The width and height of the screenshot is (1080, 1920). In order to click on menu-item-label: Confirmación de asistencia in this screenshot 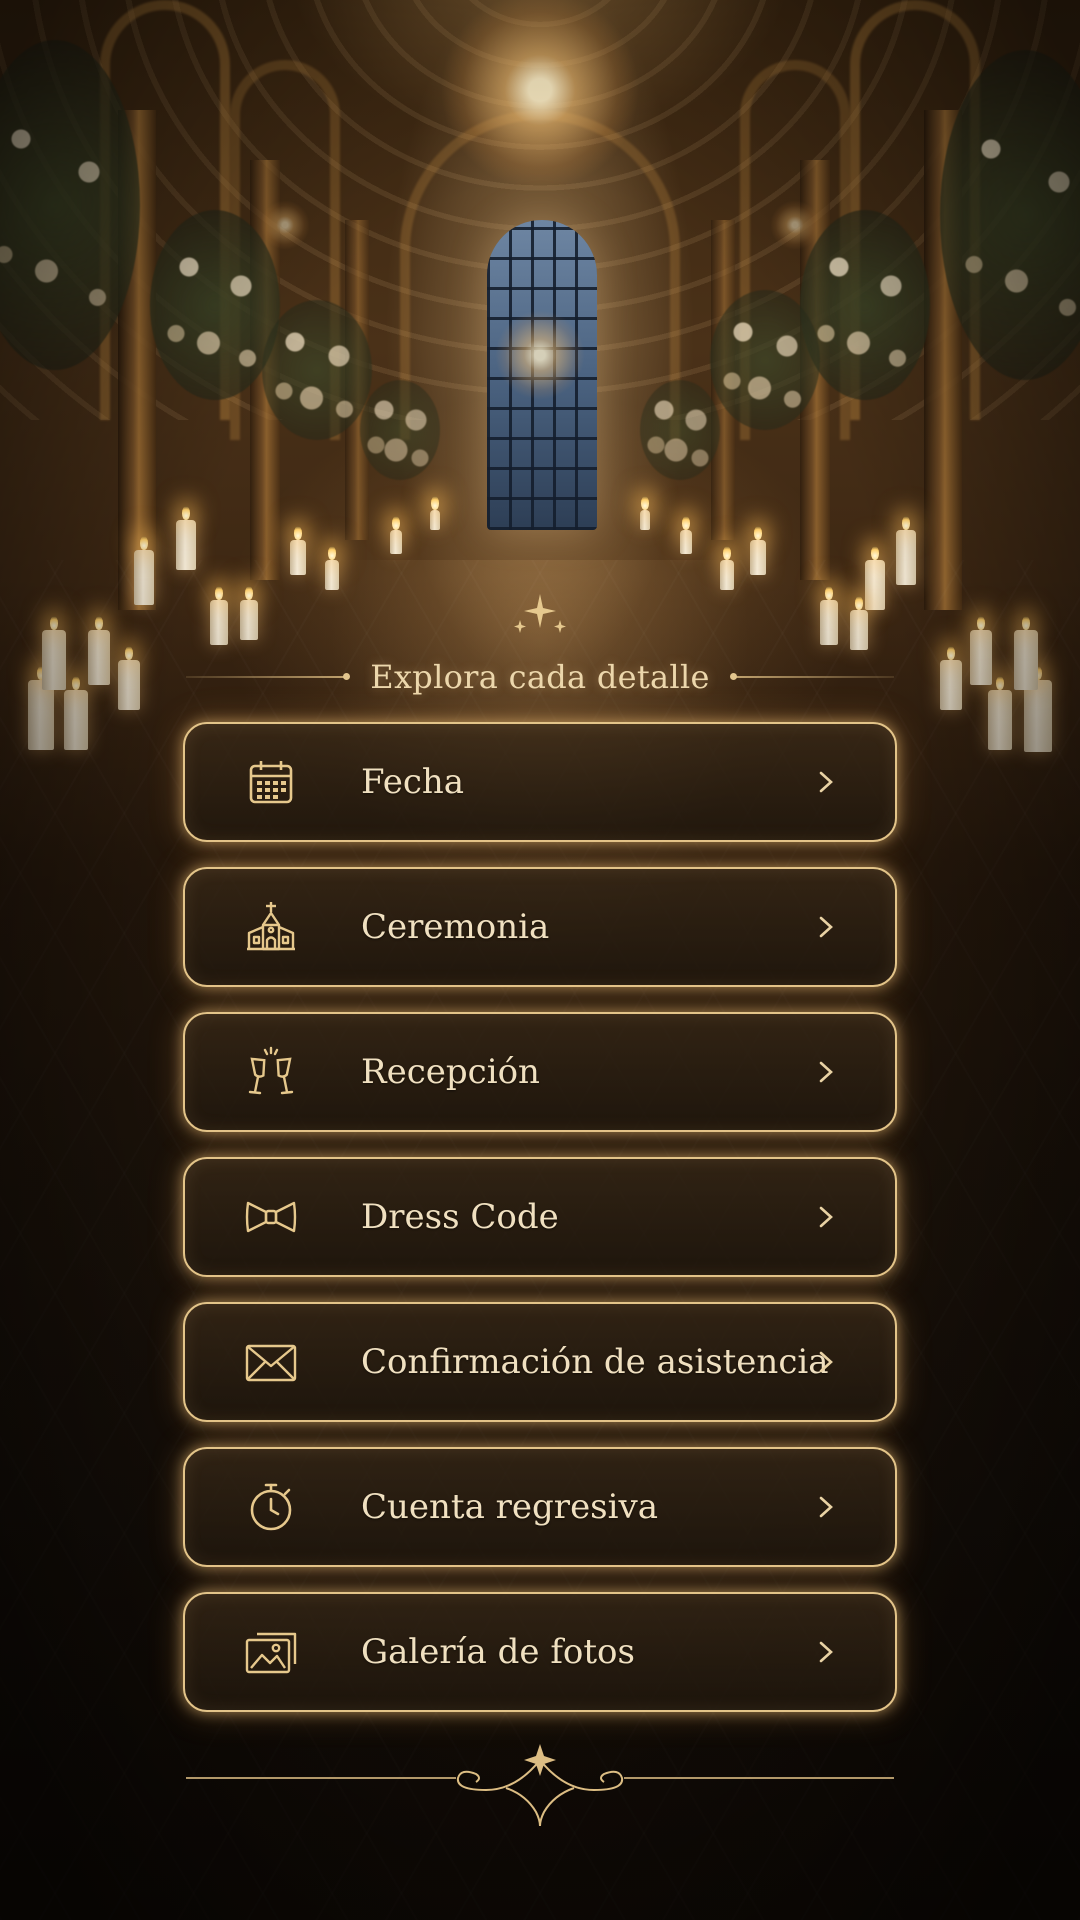, I will do `click(595, 1362)`.